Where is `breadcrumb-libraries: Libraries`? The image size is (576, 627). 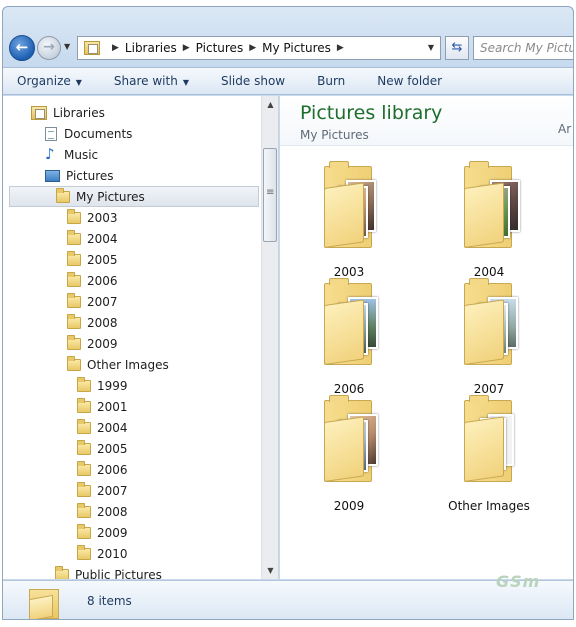
breadcrumb-libraries: Libraries is located at coordinates (151, 48).